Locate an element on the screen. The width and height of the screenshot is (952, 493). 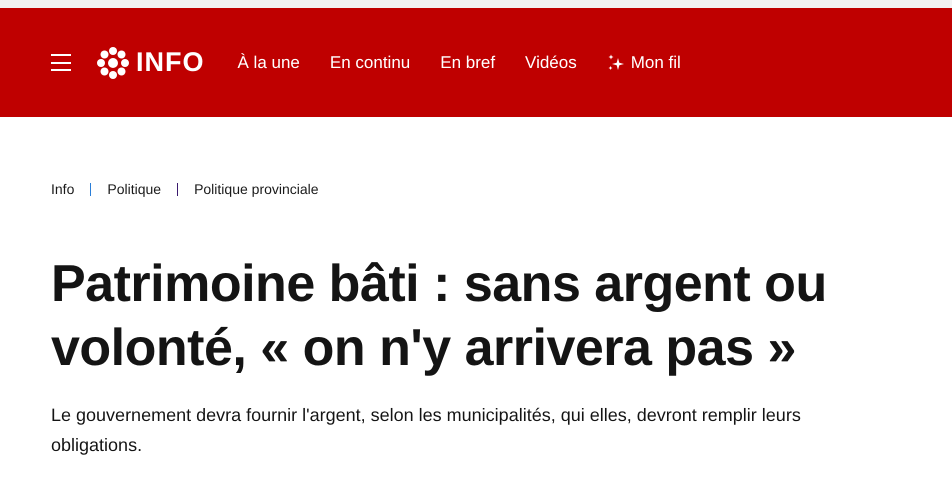
nav-link: Mon fil is located at coordinates (643, 63).